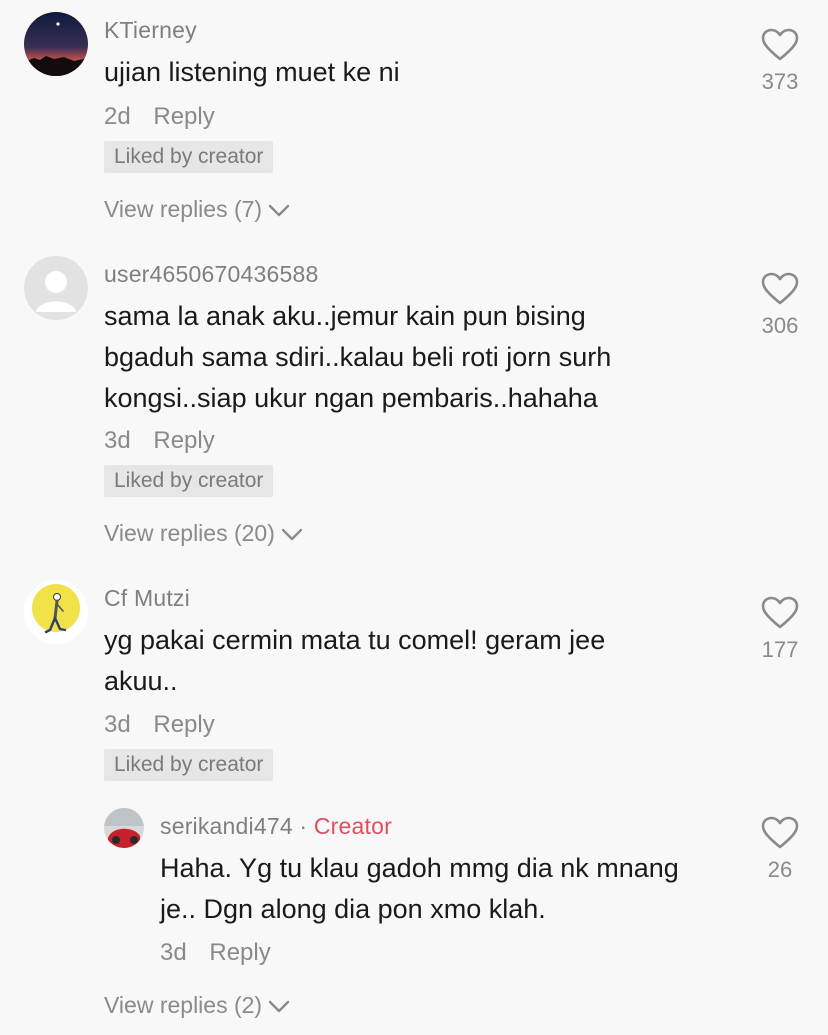 Image resolution: width=828 pixels, height=1035 pixels. I want to click on view-replies-label: View replies (2), so click(183, 1005).